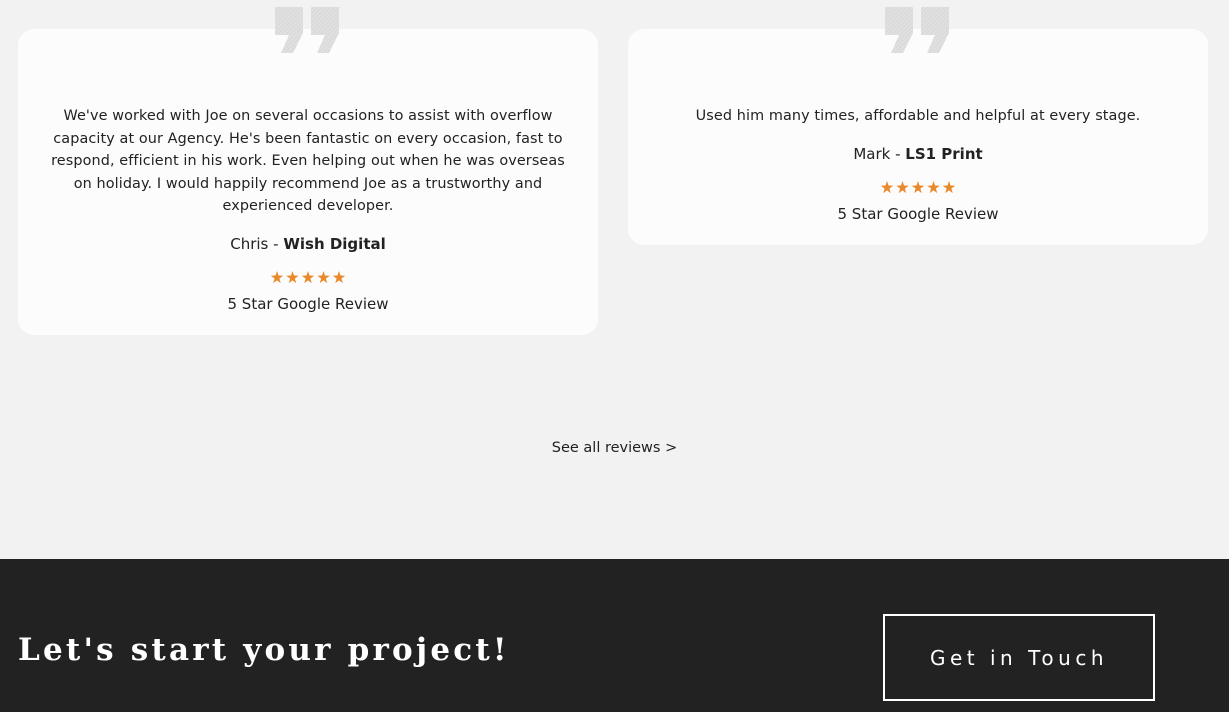 The image size is (1229, 712). I want to click on get-in-touch-button: Get in Touch, so click(1019, 657).